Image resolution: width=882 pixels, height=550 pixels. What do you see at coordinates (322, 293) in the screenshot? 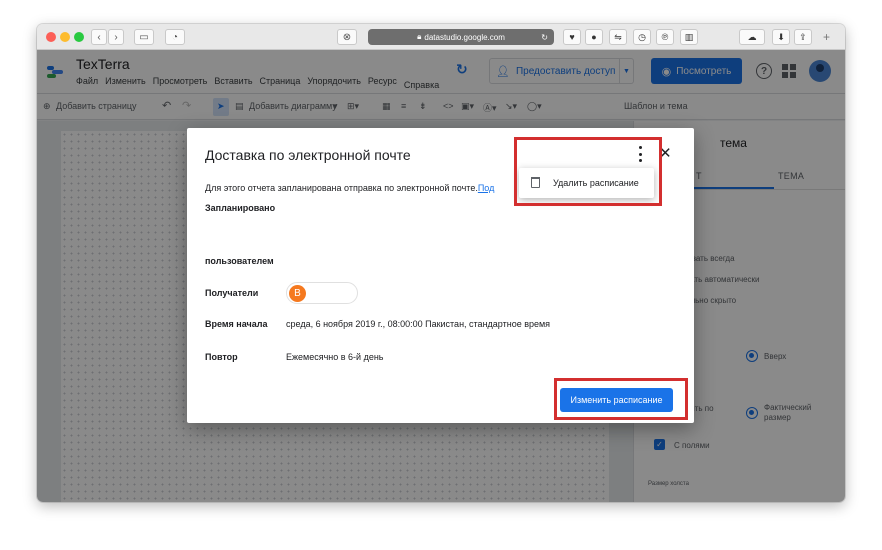
I see `recipients-chip: В` at bounding box center [322, 293].